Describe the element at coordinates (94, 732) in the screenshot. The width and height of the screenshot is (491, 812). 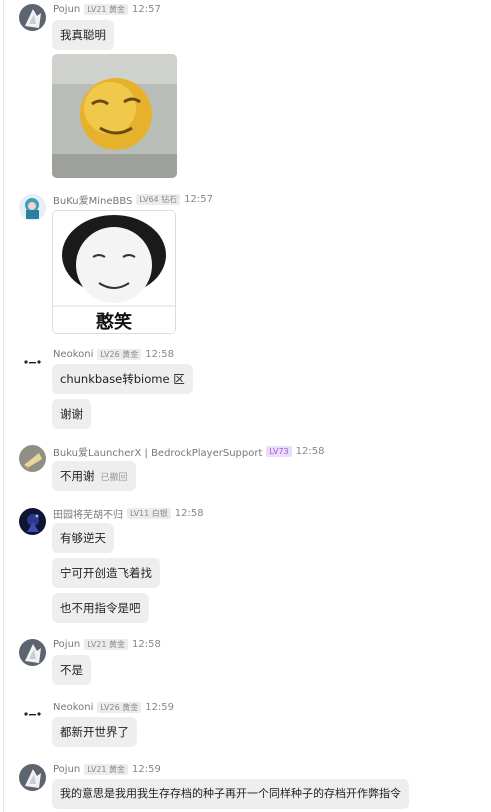
I see `message-bubble: 都新开世界了` at that location.